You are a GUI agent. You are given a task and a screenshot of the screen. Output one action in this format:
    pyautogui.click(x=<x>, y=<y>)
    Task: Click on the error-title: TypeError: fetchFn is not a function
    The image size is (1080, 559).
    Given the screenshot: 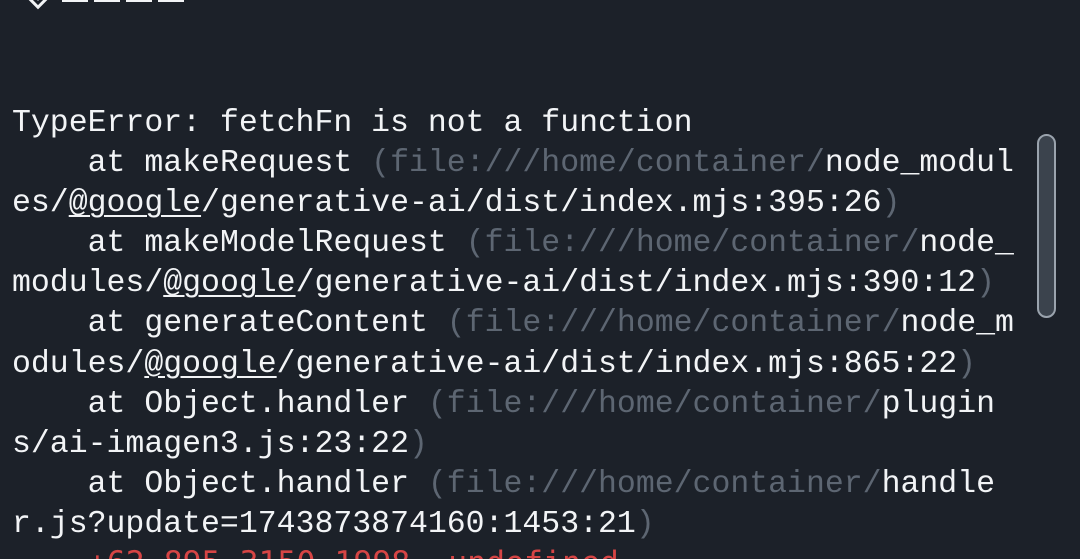 What is the action you would take?
    pyautogui.click(x=352, y=123)
    